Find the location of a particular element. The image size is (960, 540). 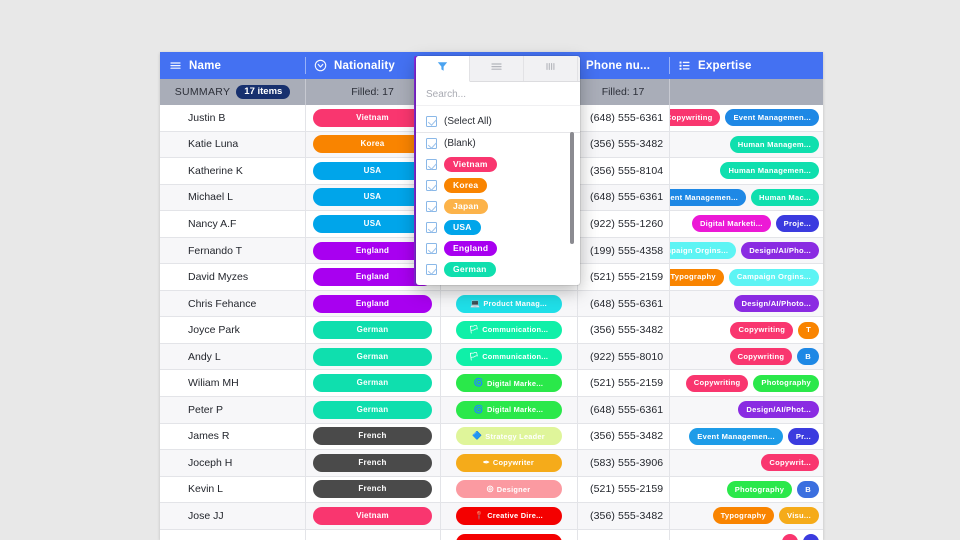

cell-phone: (648) 555-6361 is located at coordinates (623, 303).